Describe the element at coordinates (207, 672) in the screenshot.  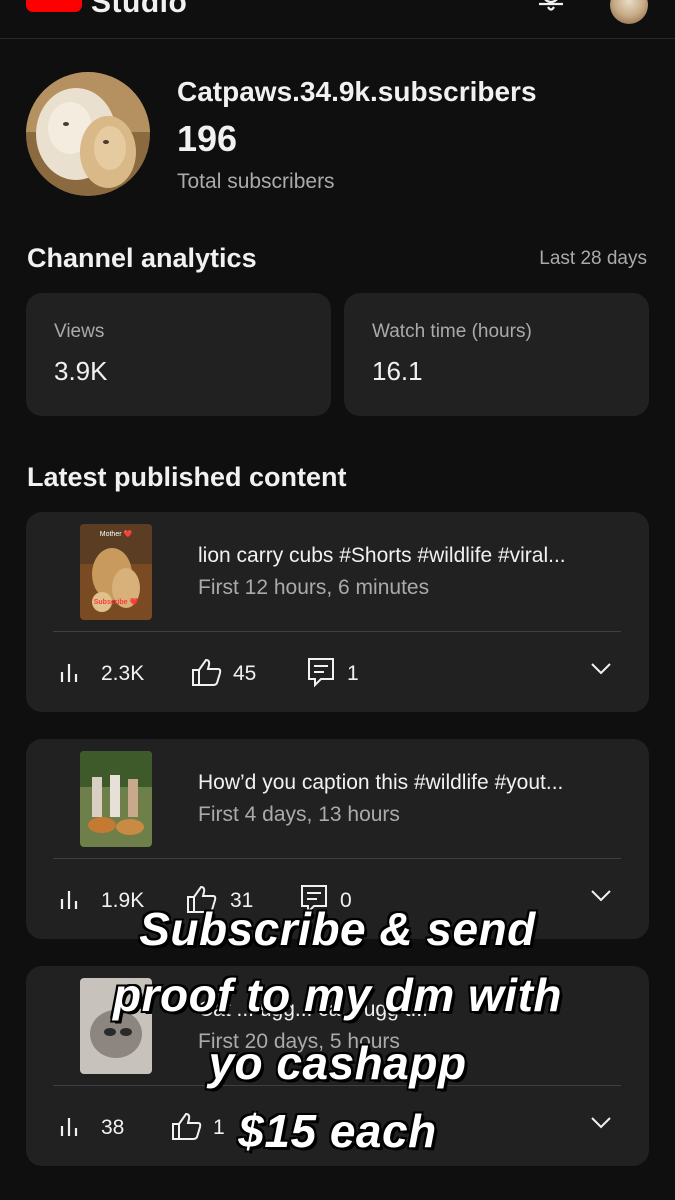
I see `thumbs-up-icon` at that location.